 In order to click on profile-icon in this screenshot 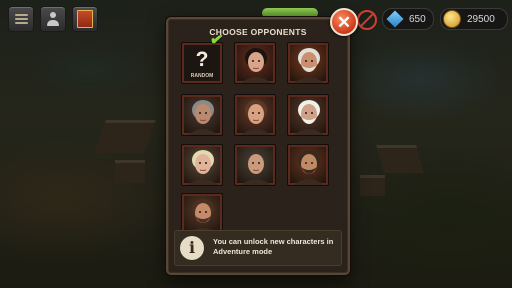, I will do `click(53, 19)`.